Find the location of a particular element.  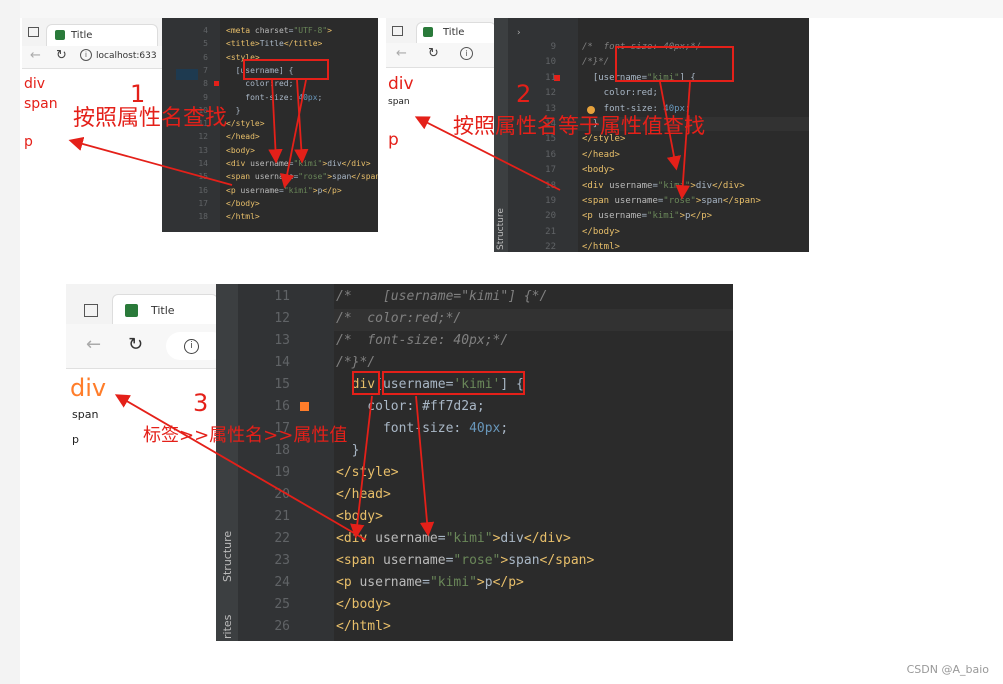

arrow-2-to-div is located at coordinates (670, 126).